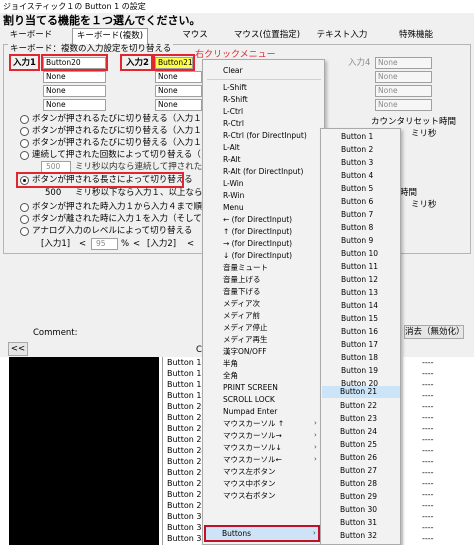  Describe the element at coordinates (358, 445) in the screenshot. I see `submenu-item: Button 25` at that location.